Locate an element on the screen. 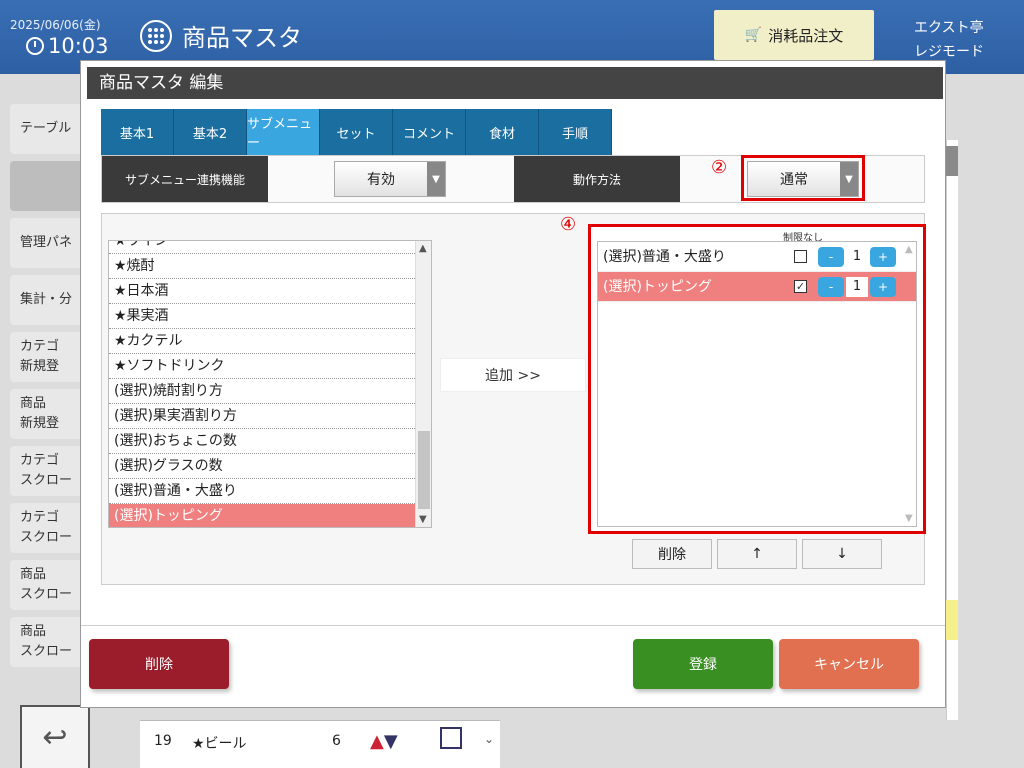 The image size is (1024, 768). sort-arrows: ▲▼ is located at coordinates (384, 741).